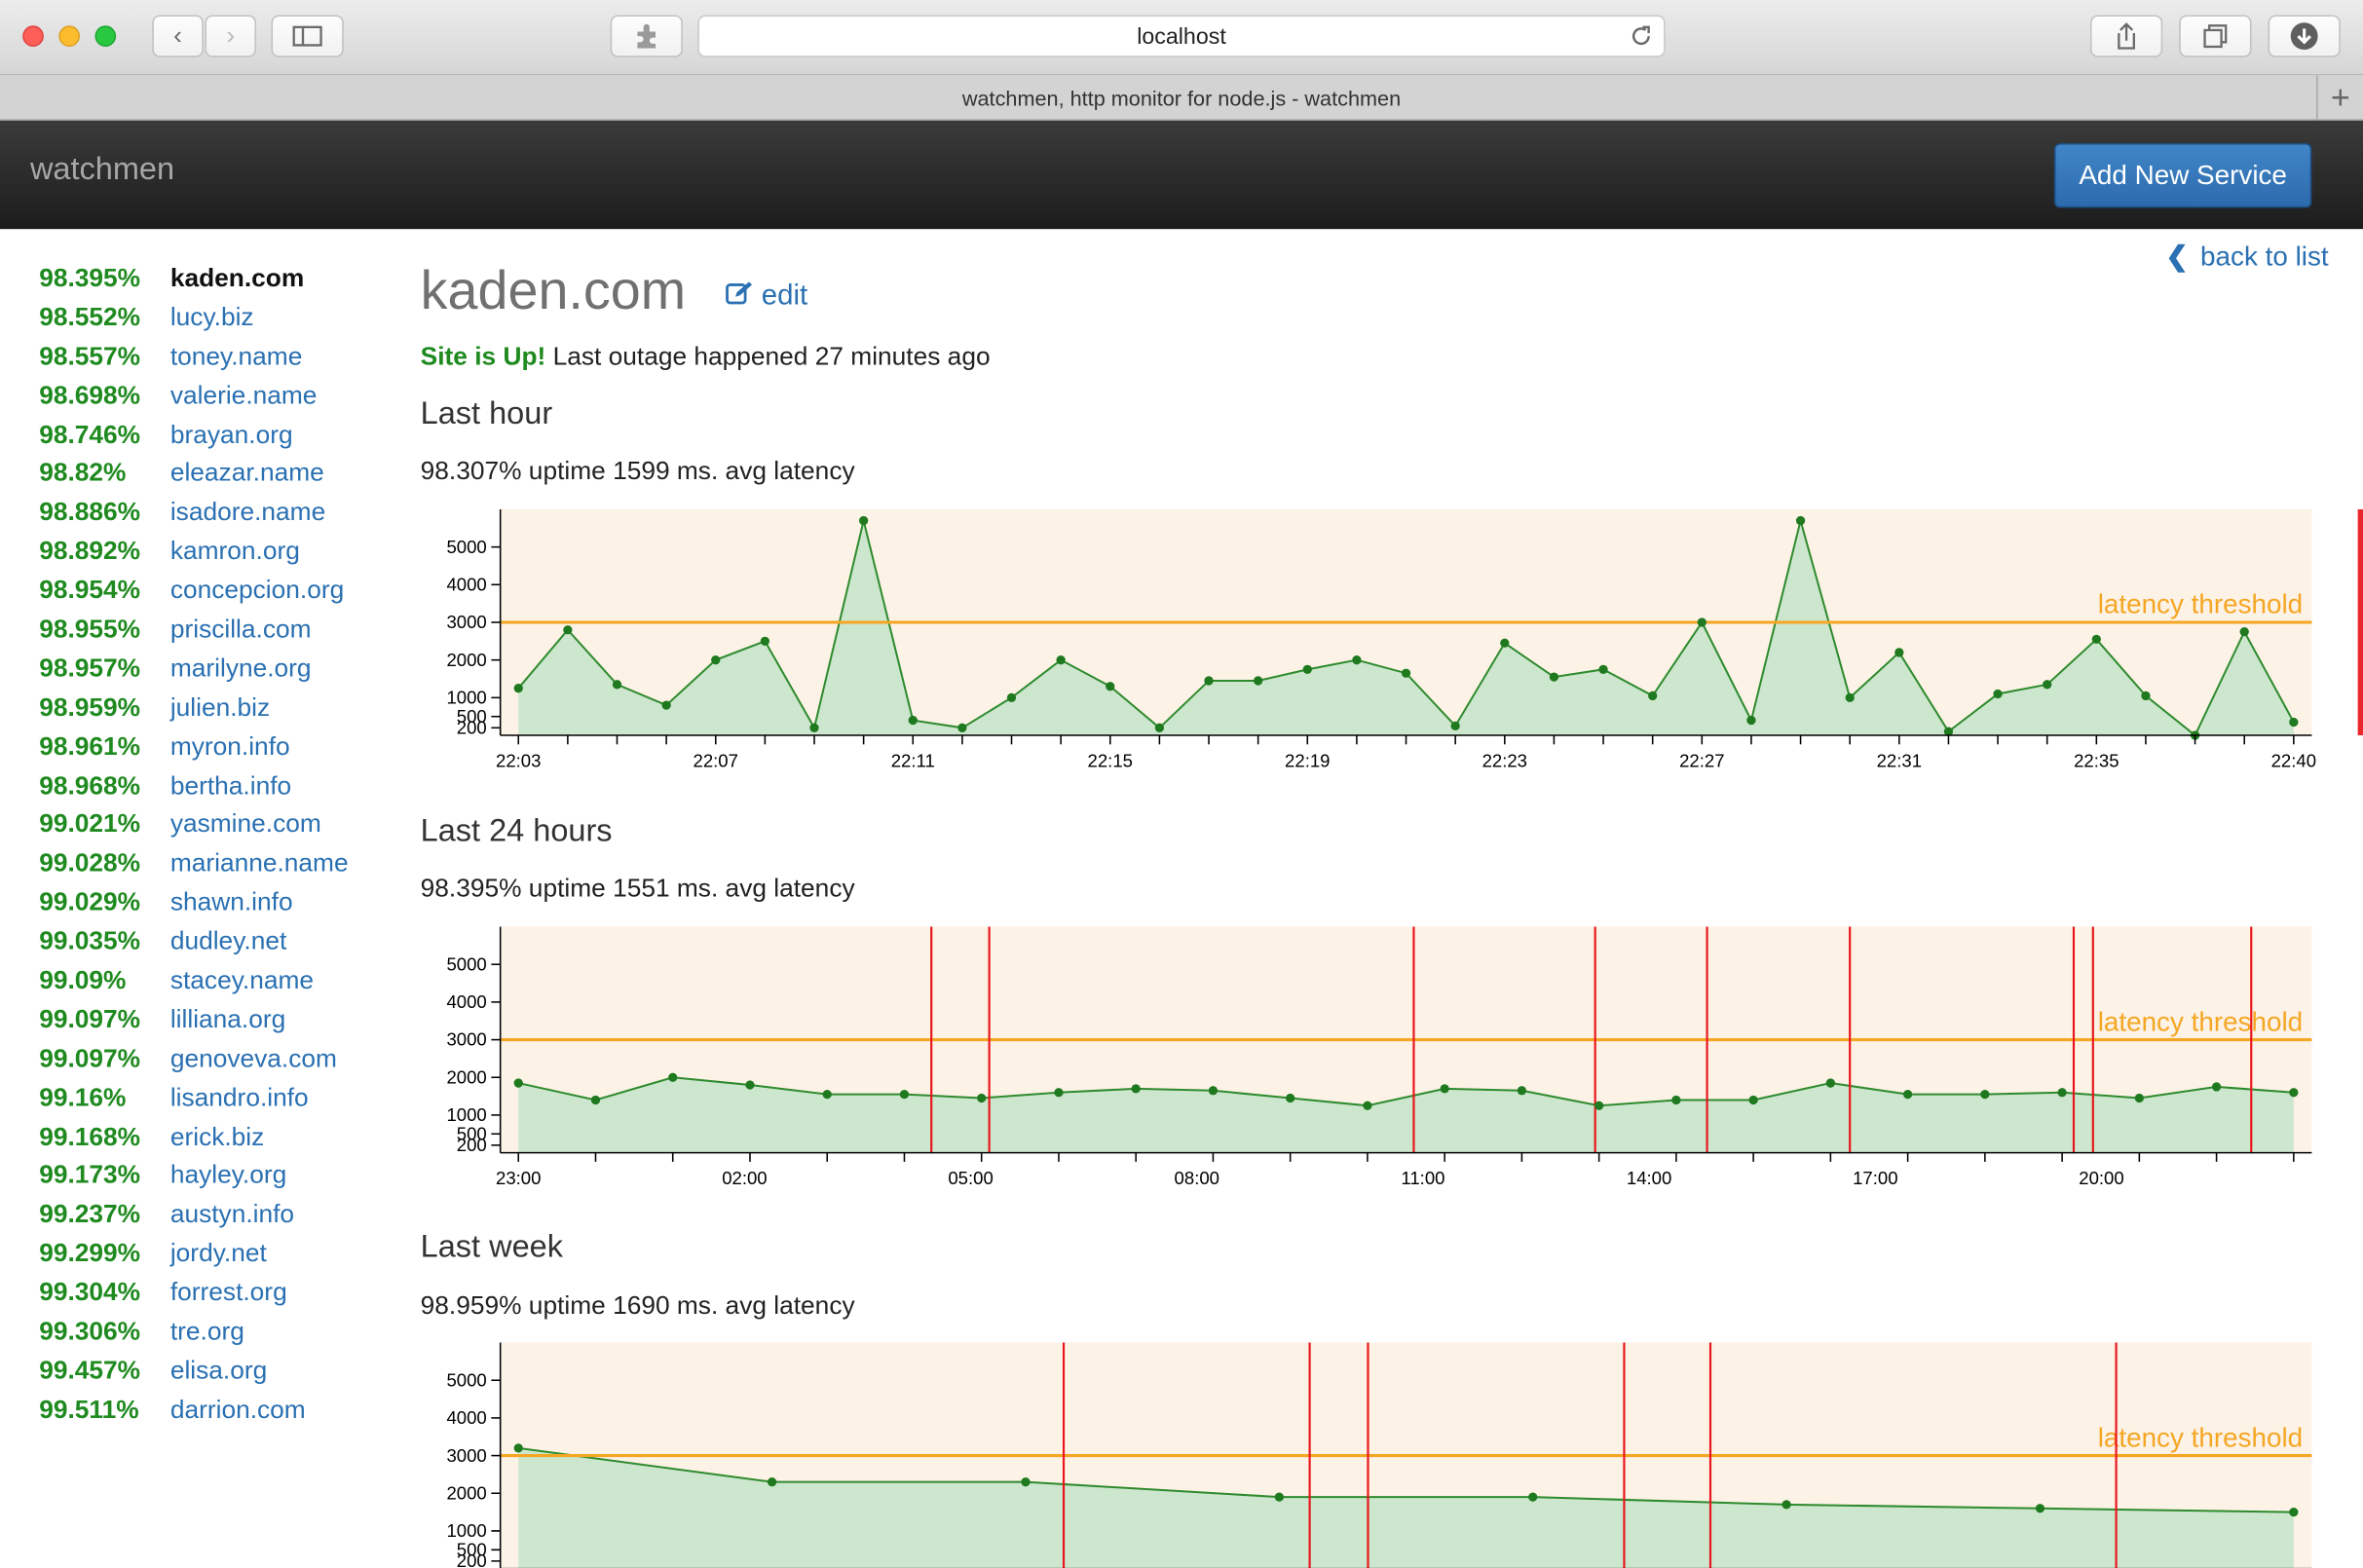 The image size is (2363, 1568). What do you see at coordinates (241, 667) in the screenshot?
I see `service-name-link: marilyne.org` at bounding box center [241, 667].